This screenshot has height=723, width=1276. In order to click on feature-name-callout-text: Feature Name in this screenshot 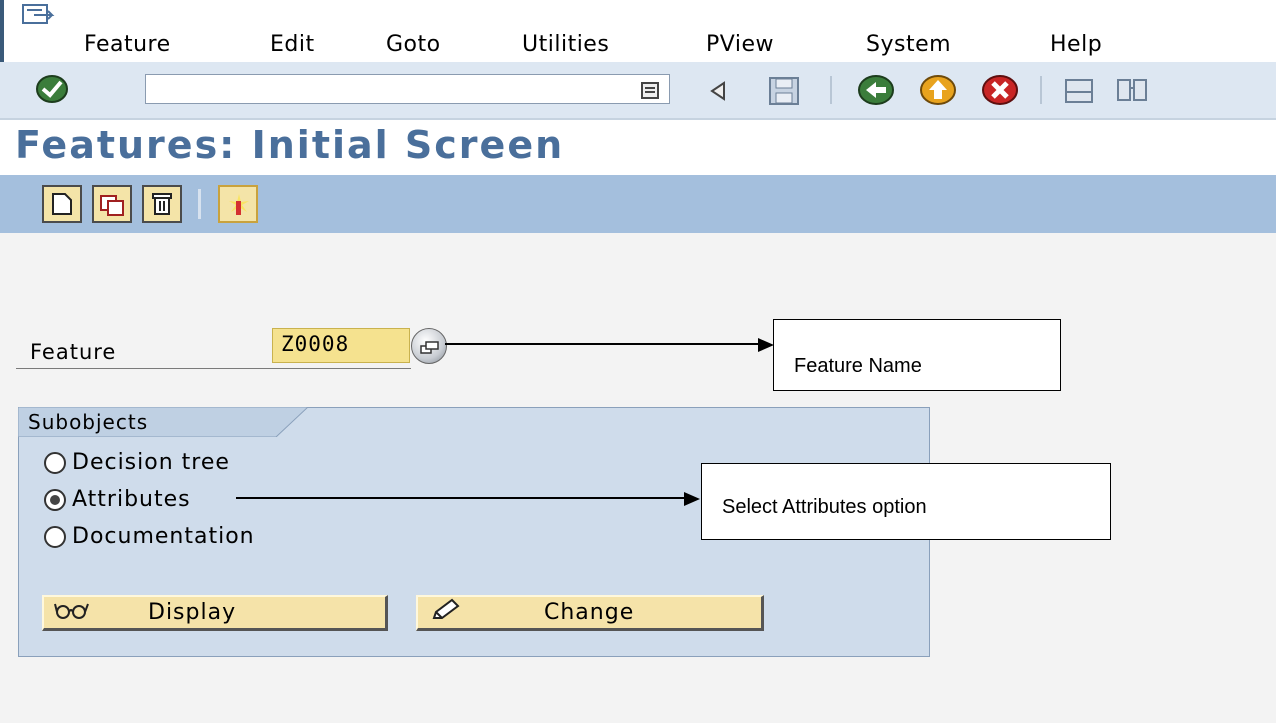, I will do `click(858, 366)`.